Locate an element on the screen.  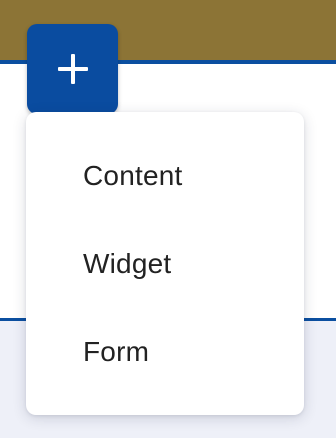
plus-icon is located at coordinates (72, 69).